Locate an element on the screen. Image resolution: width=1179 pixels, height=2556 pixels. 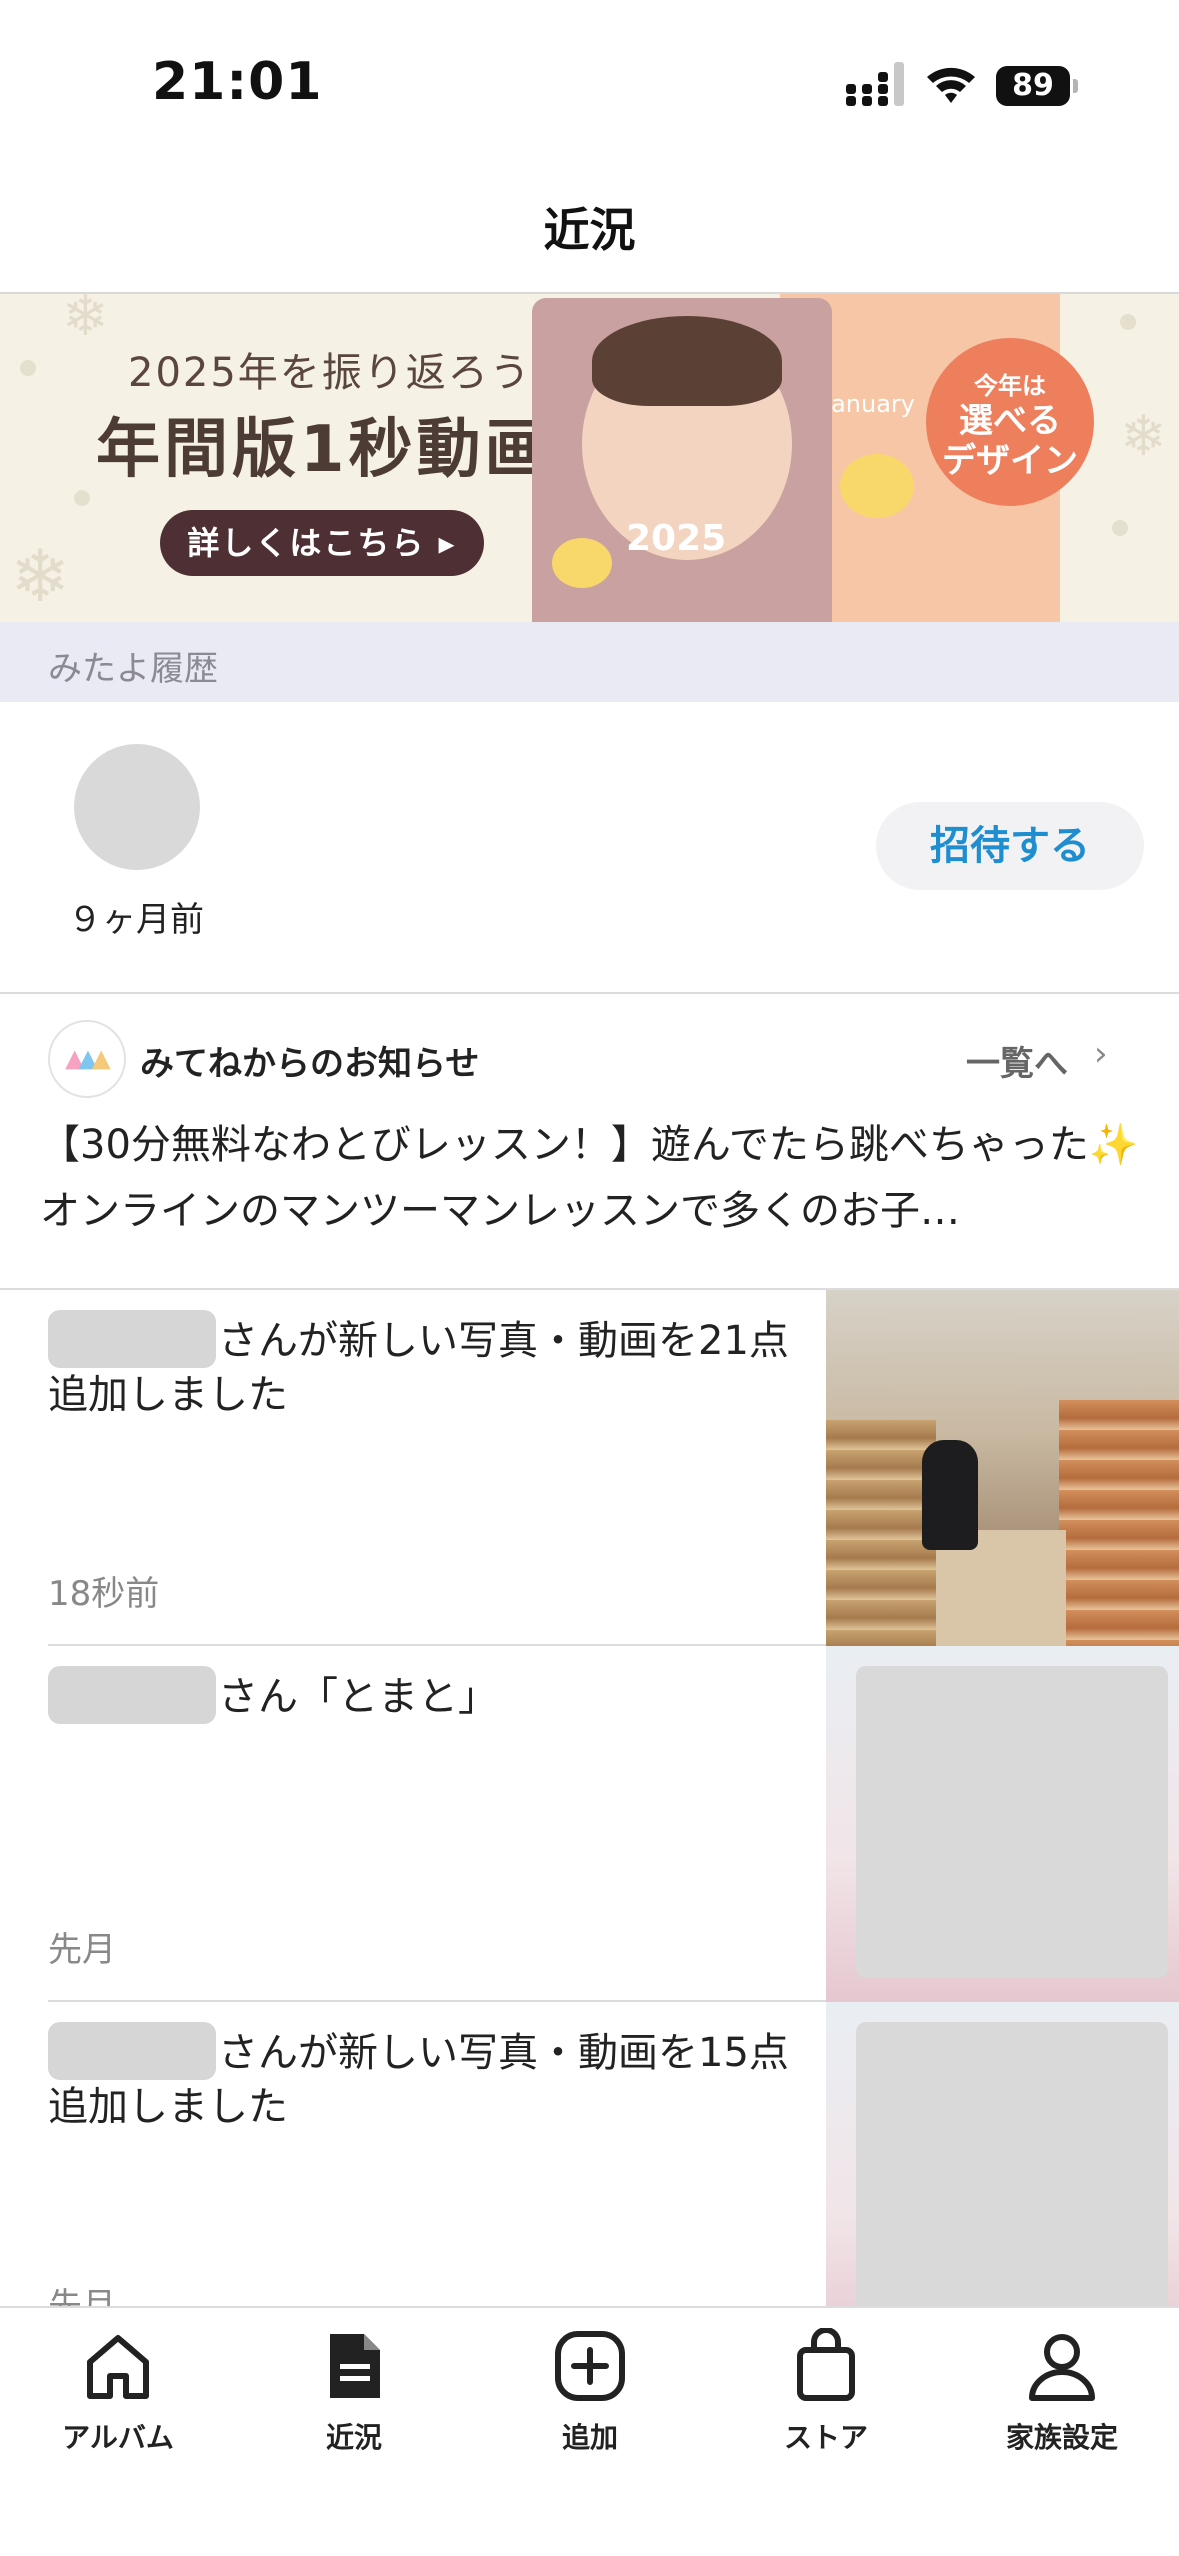
tab-news: 近況 is located at coordinates (354, 2408).